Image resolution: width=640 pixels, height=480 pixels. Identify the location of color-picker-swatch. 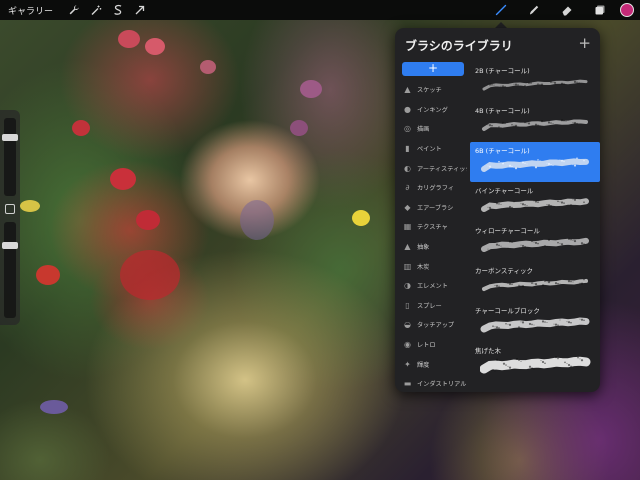
(627, 10).